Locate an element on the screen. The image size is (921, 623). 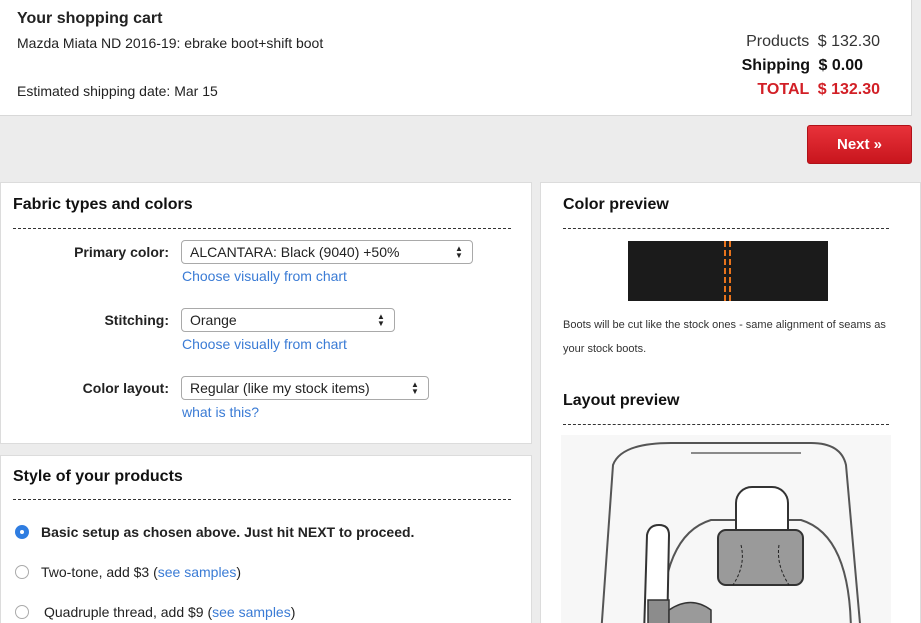
color-layout-value: Regular (like my stock items) is located at coordinates (280, 388).